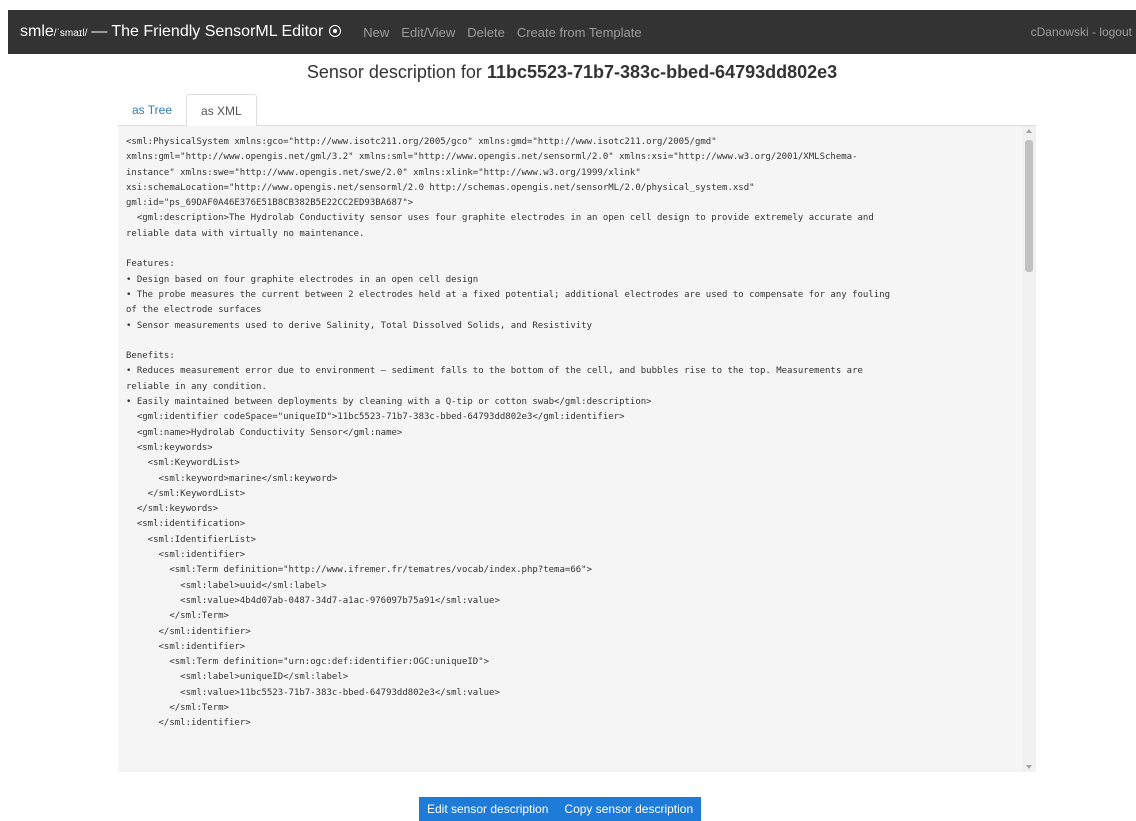 The height and width of the screenshot is (821, 1136). I want to click on sensor-id: 11bc5523-71b7-383c-bbed-64793dd802e3, so click(662, 72).